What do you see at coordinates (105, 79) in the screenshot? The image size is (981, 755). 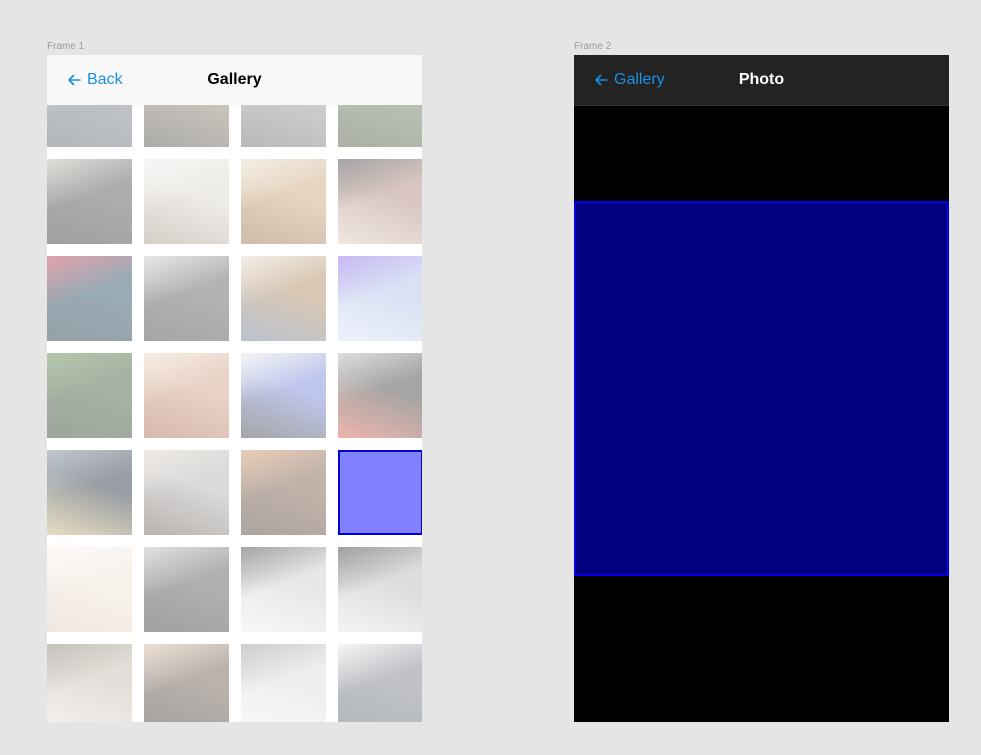 I see `back-button-label: Back` at bounding box center [105, 79].